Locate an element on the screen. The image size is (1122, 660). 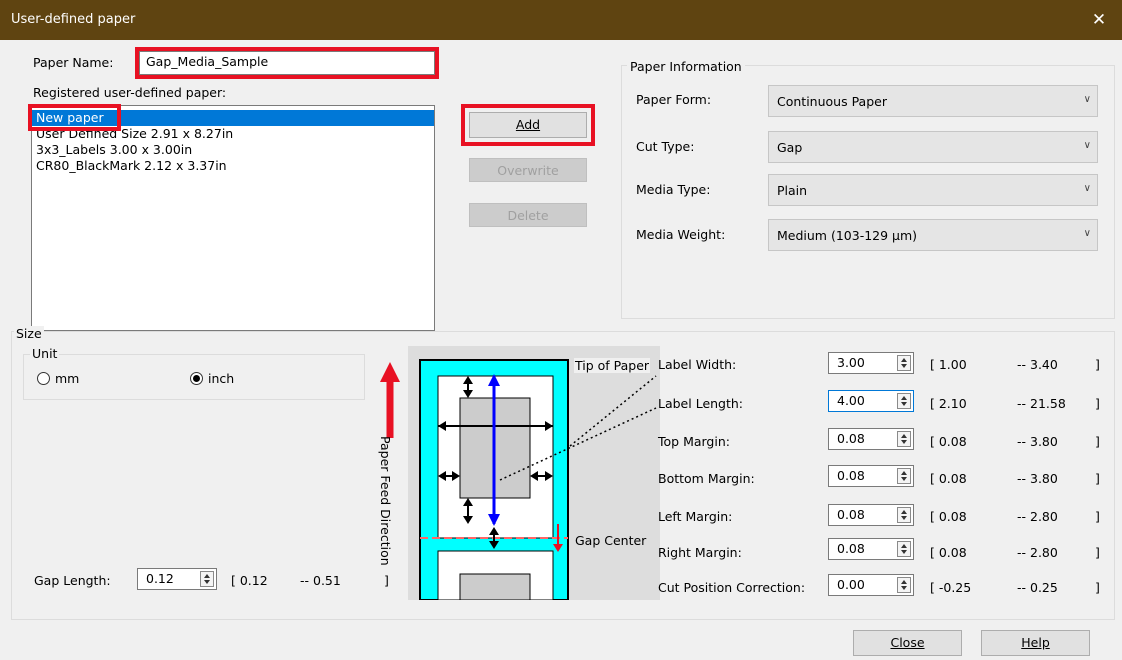
gap-length-max: -- 0.51 is located at coordinates (320, 580).